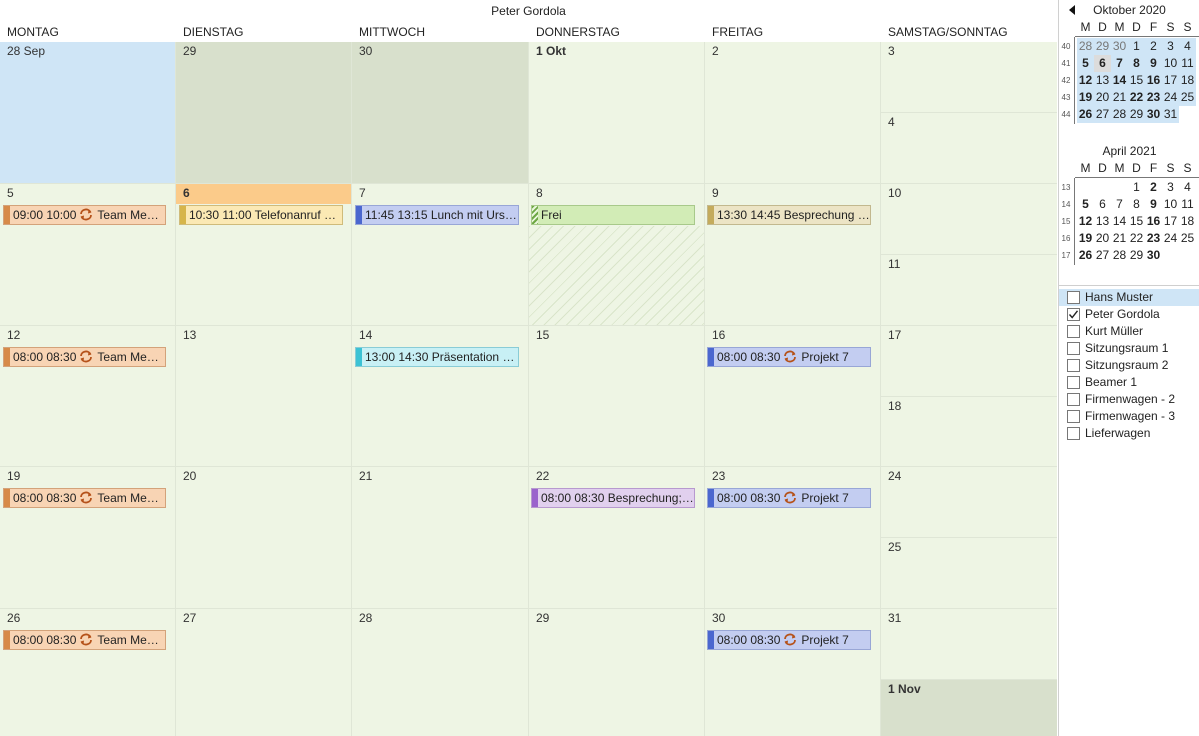 The width and height of the screenshot is (1199, 736). What do you see at coordinates (1129, 297) in the screenshot?
I see `resource-item-hans-muster: Hans Muster` at bounding box center [1129, 297].